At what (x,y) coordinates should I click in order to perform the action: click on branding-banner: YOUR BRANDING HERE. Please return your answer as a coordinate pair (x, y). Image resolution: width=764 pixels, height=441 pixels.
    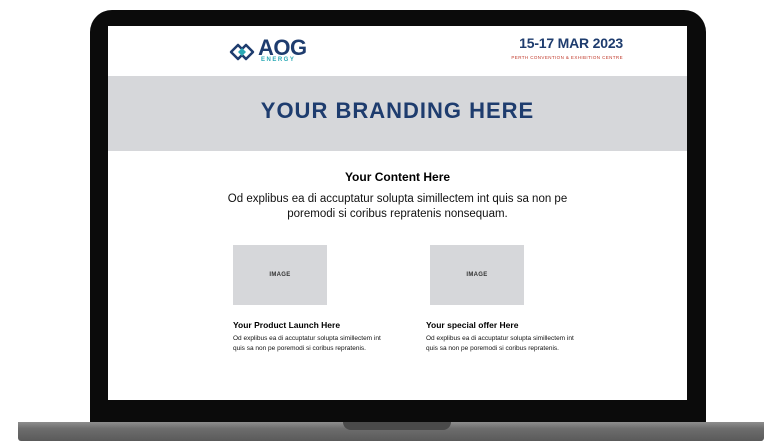
    Looking at the image, I should click on (397, 113).